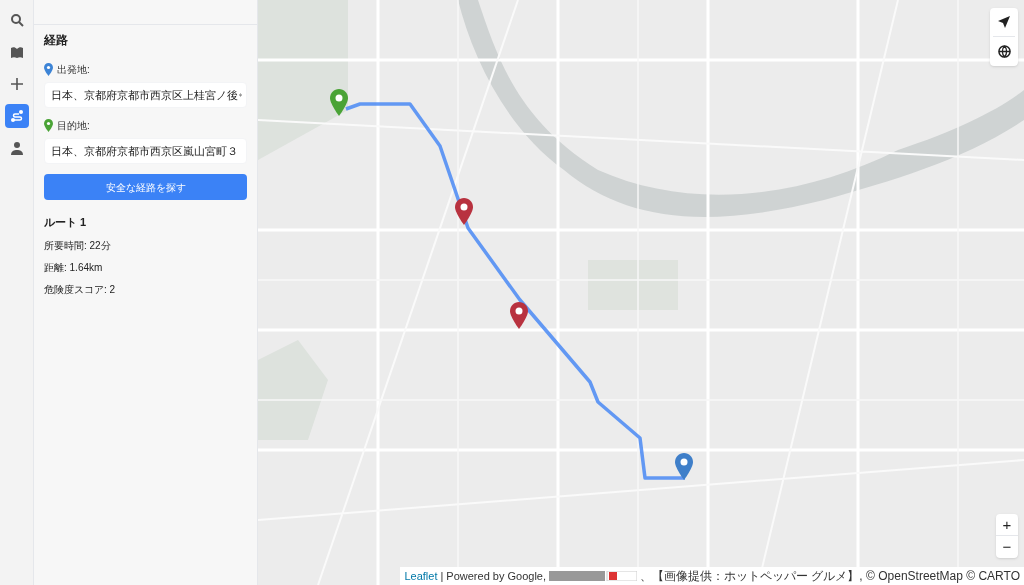 The width and height of the screenshot is (1024, 585). I want to click on destination-field: 日本、京都府京都市西京区嵐山宮町３, so click(145, 151).